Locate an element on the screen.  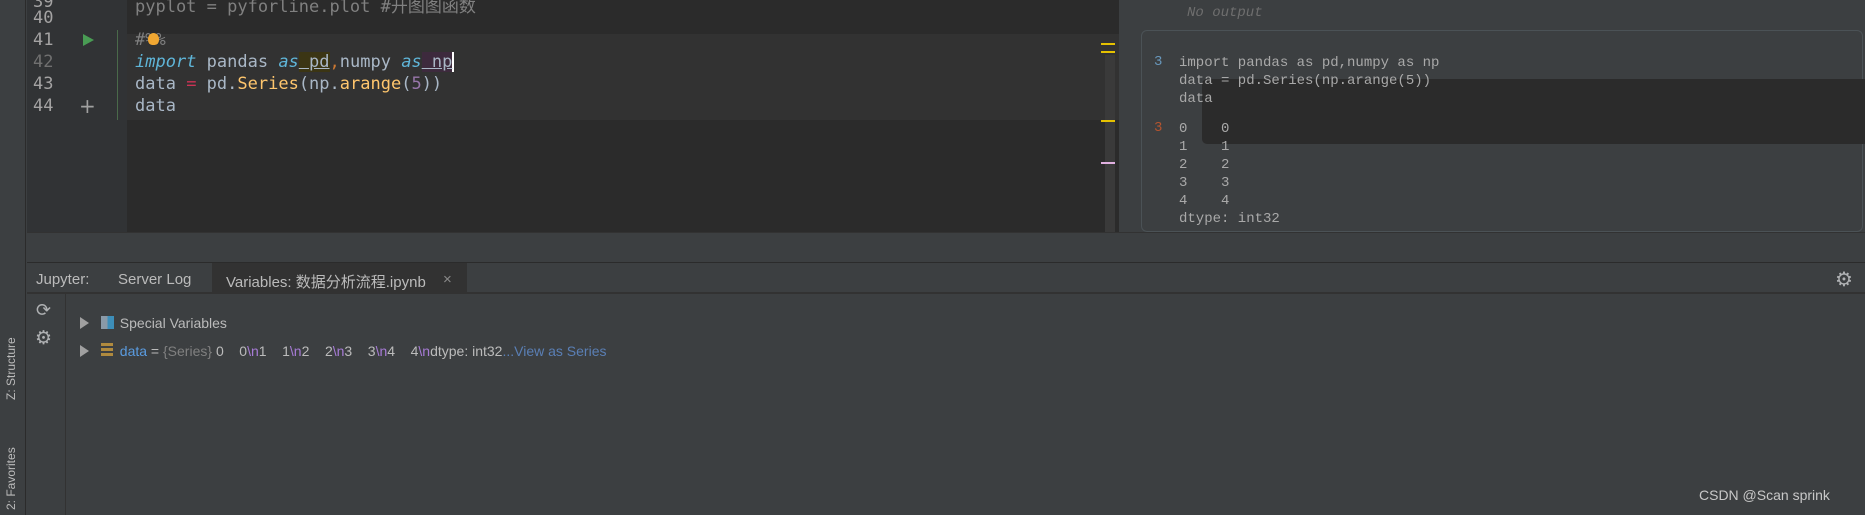
output-count: 3 is located at coordinates (1158, 128).